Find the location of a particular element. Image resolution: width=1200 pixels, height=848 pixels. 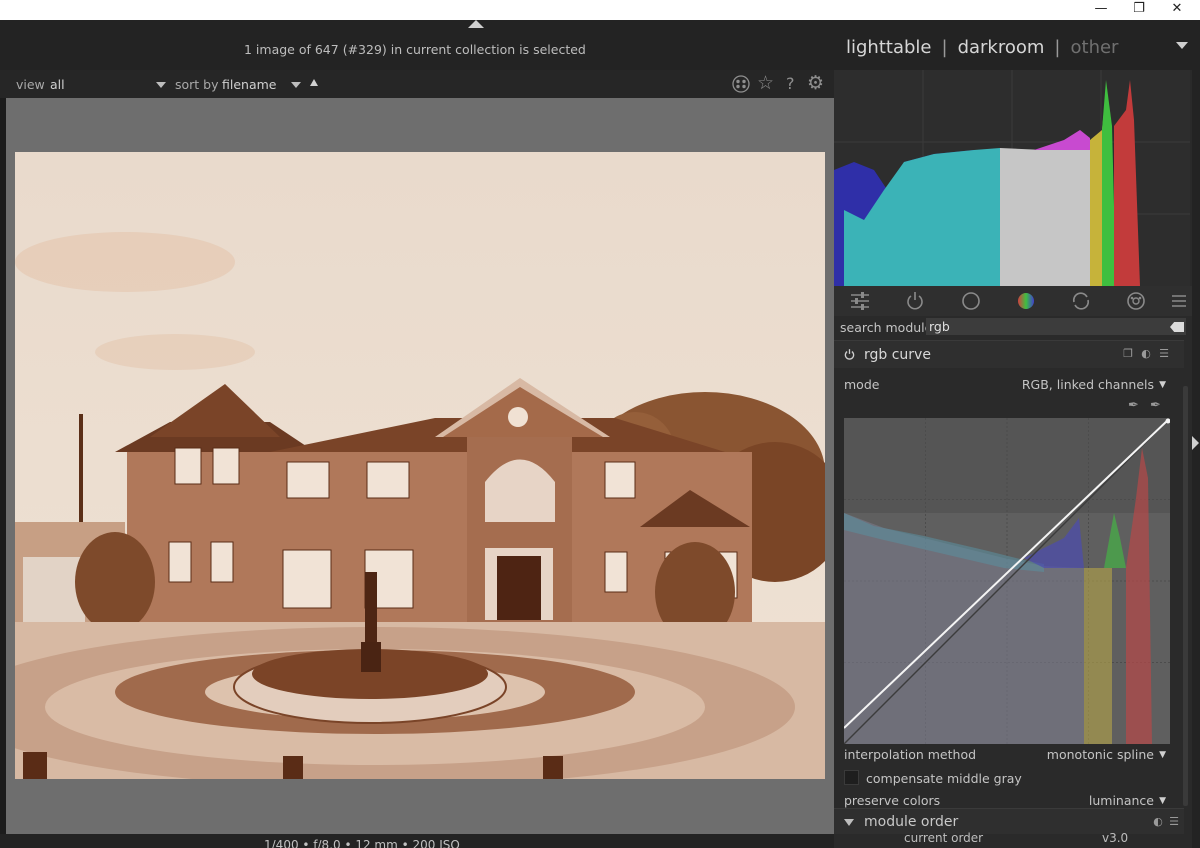

search-module-input is located at coordinates (1056, 326).